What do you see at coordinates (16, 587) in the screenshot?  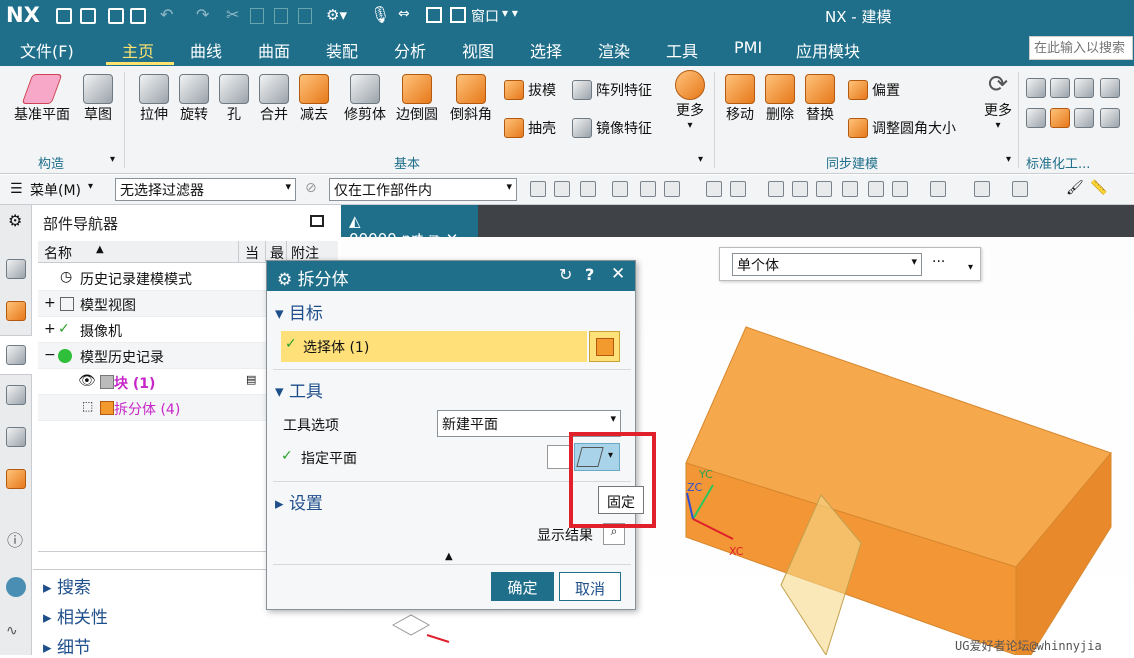 I see `globe-icon` at bounding box center [16, 587].